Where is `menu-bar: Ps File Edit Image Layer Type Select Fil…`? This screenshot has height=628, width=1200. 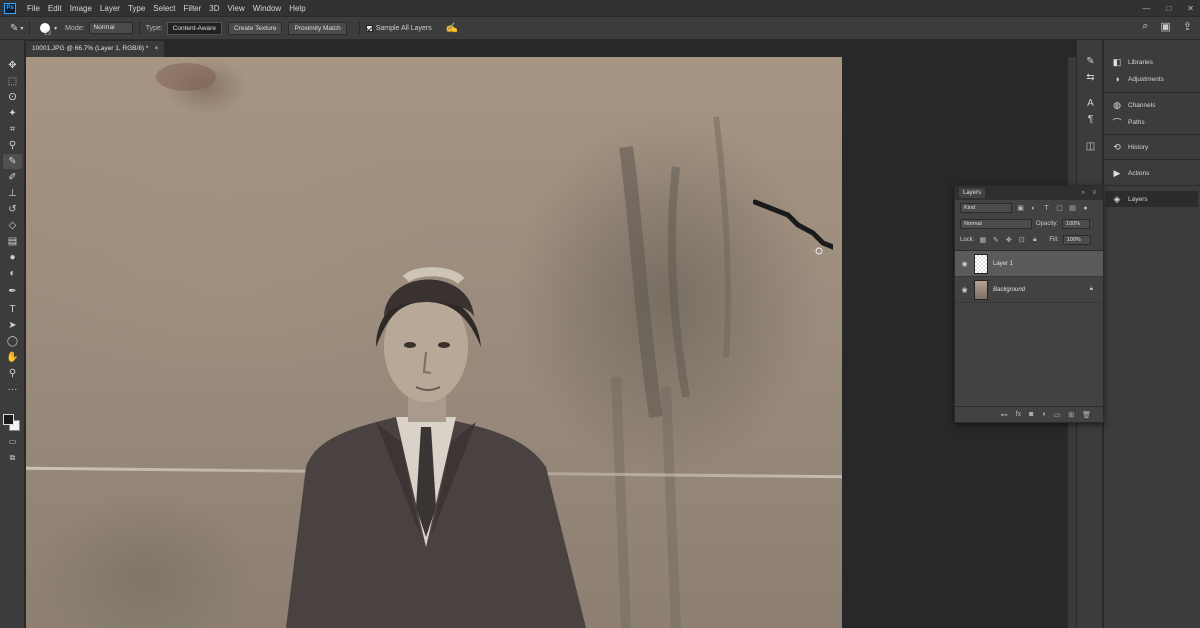 menu-bar: Ps File Edit Image Layer Type Select Fil… is located at coordinates (600, 8).